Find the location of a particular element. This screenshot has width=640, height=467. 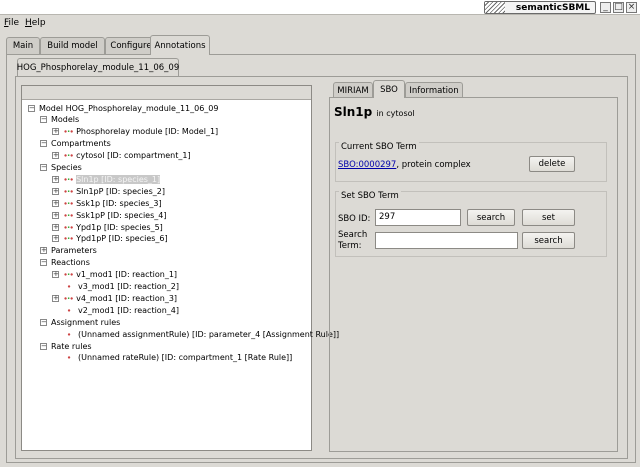

tree-row: + ∙∙∙ Ypd1p [ID: species_5] is located at coordinates (107, 227).